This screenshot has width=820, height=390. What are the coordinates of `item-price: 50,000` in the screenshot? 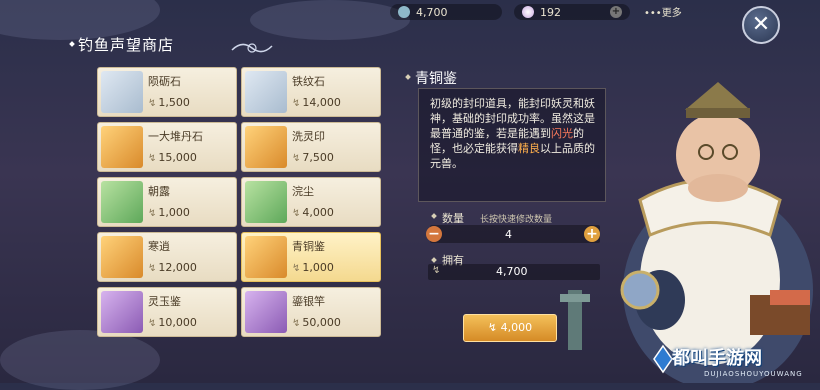 It's located at (316, 322).